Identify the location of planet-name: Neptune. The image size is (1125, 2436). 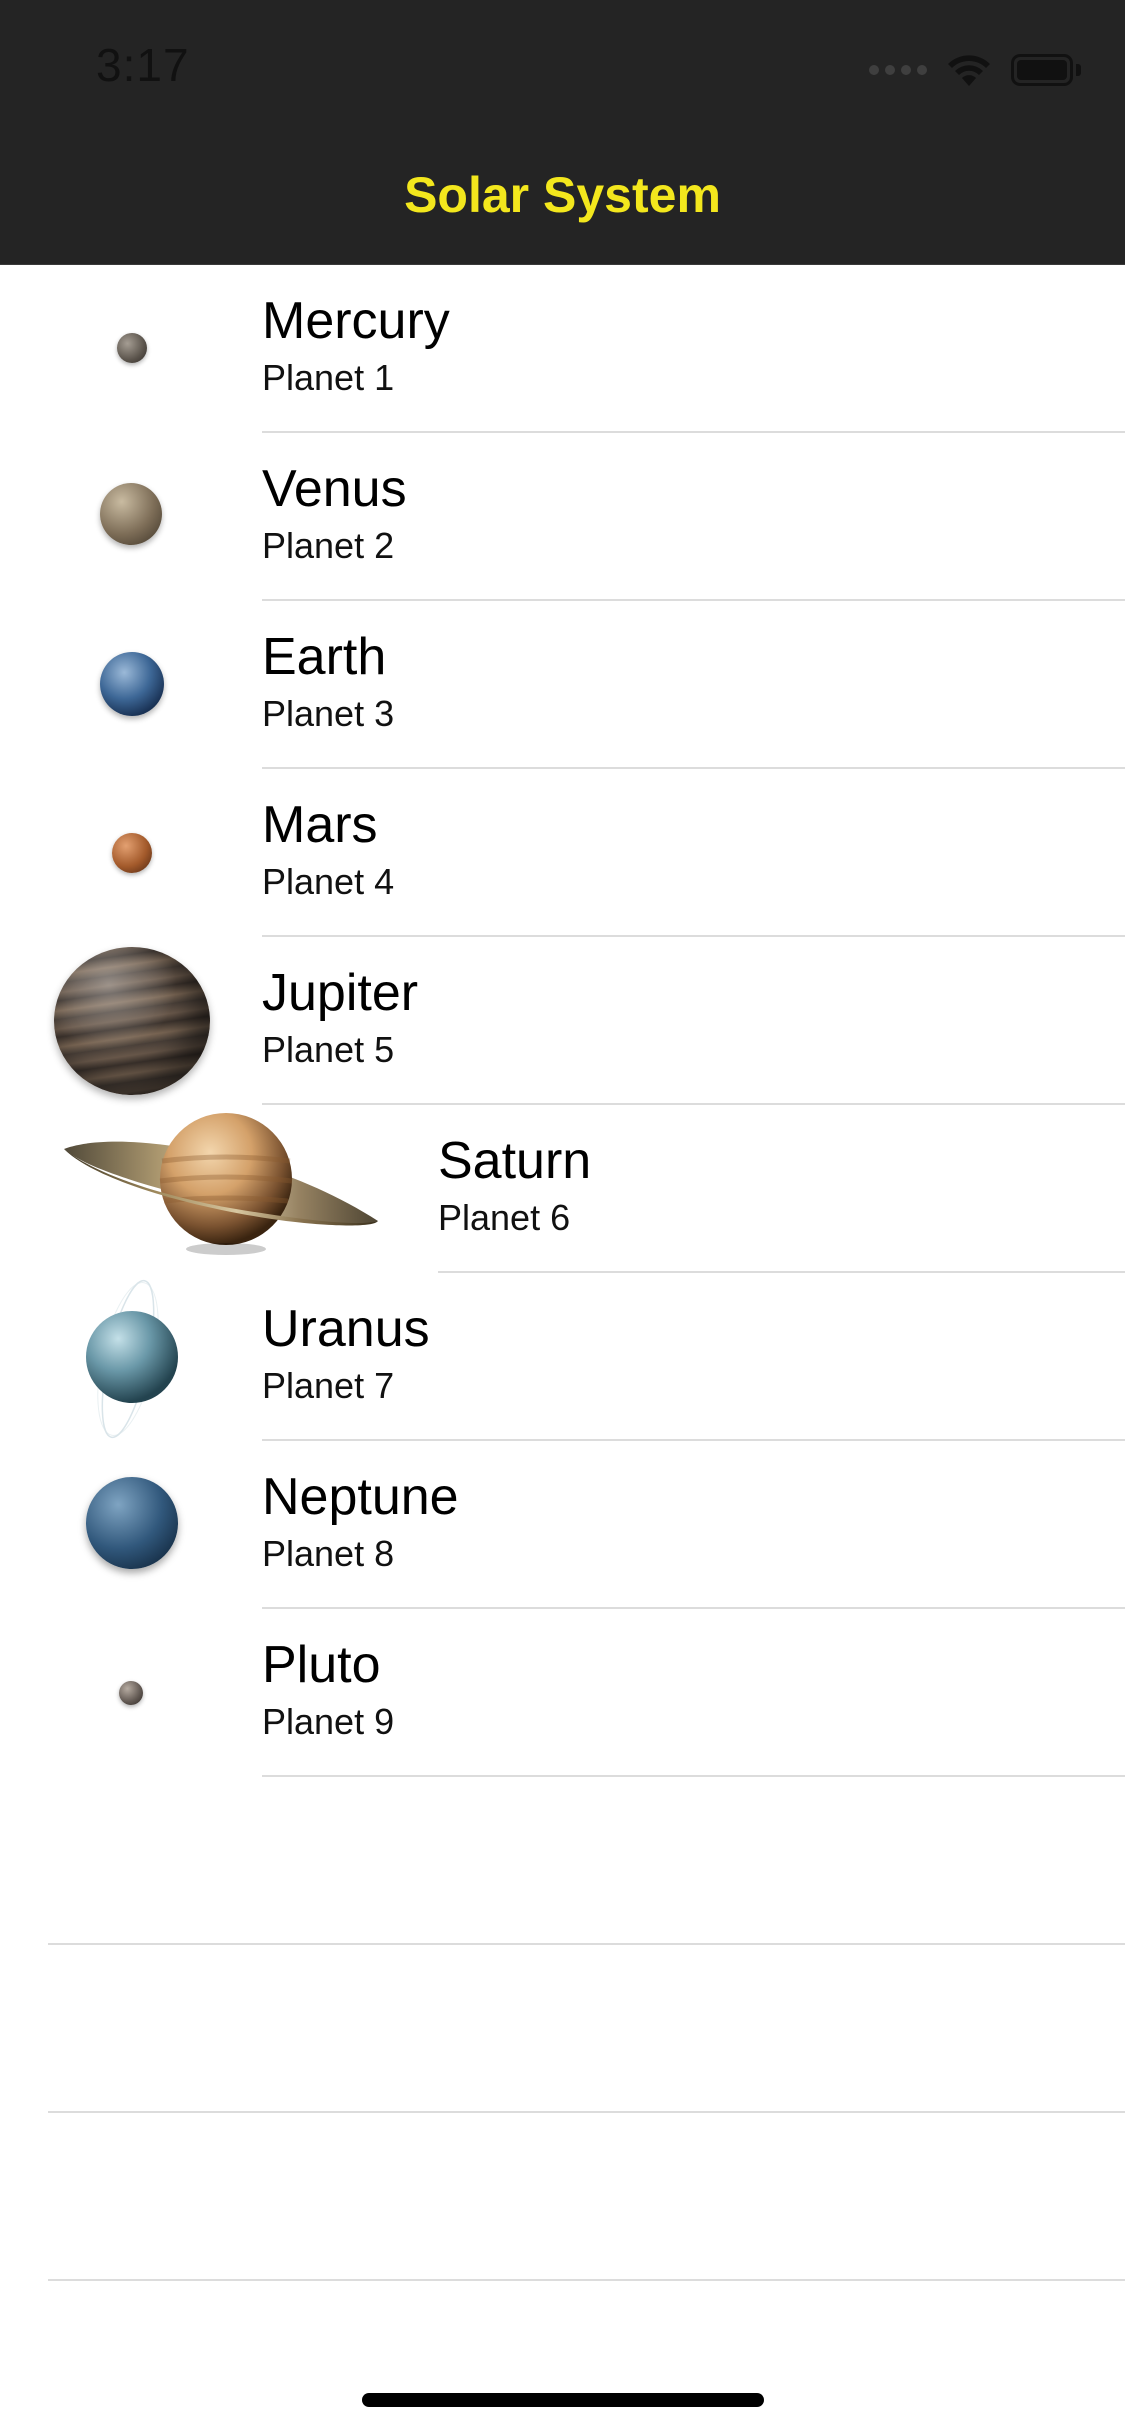
(360, 1497).